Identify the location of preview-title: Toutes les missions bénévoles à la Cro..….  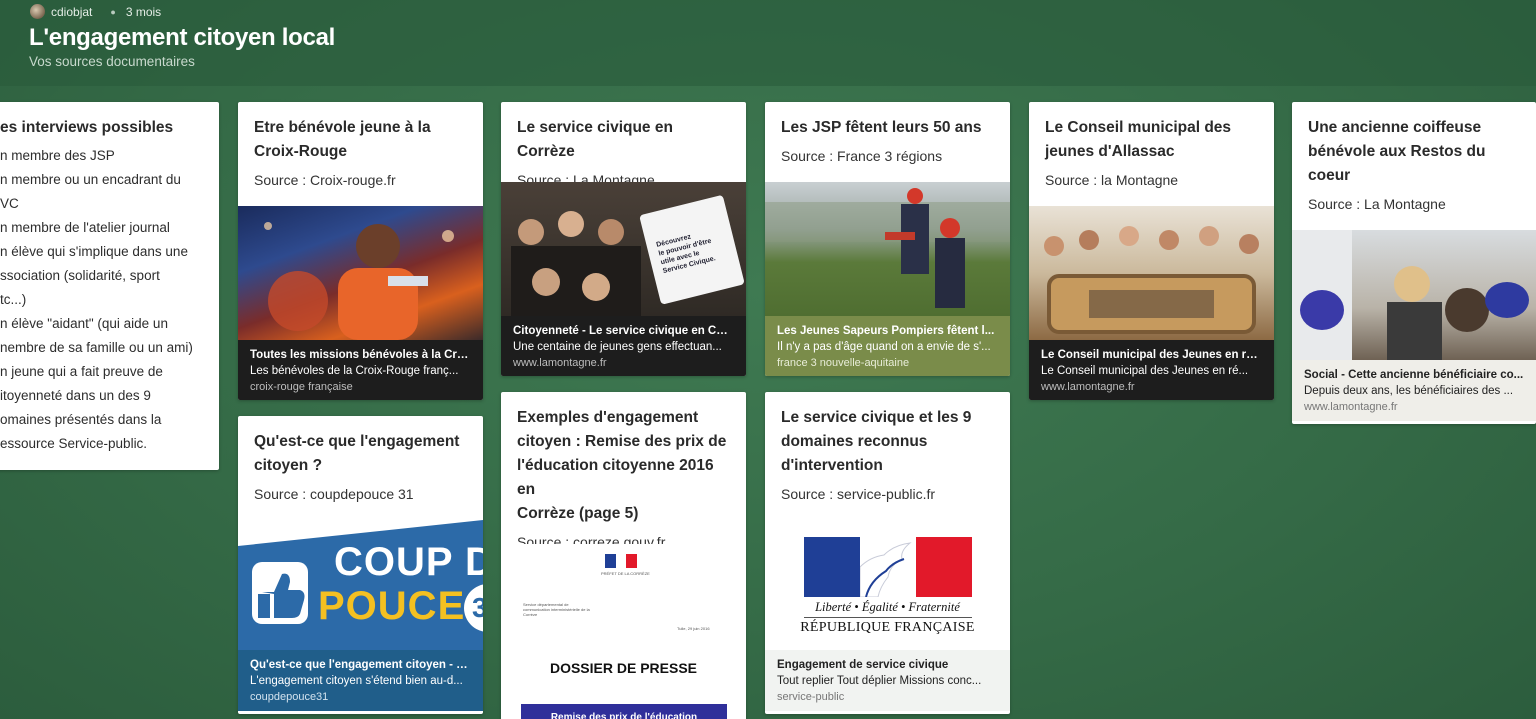
(360, 355).